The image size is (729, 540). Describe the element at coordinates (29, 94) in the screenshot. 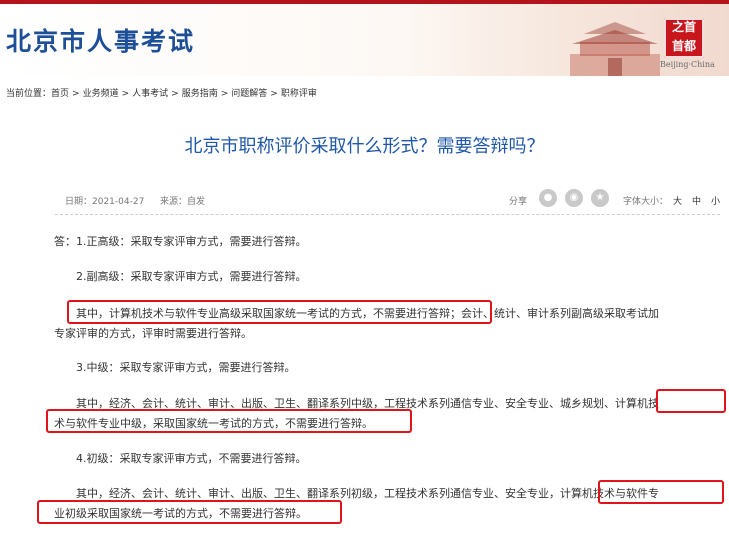

I see `breadcrumb-prefix: 当前位置：` at that location.